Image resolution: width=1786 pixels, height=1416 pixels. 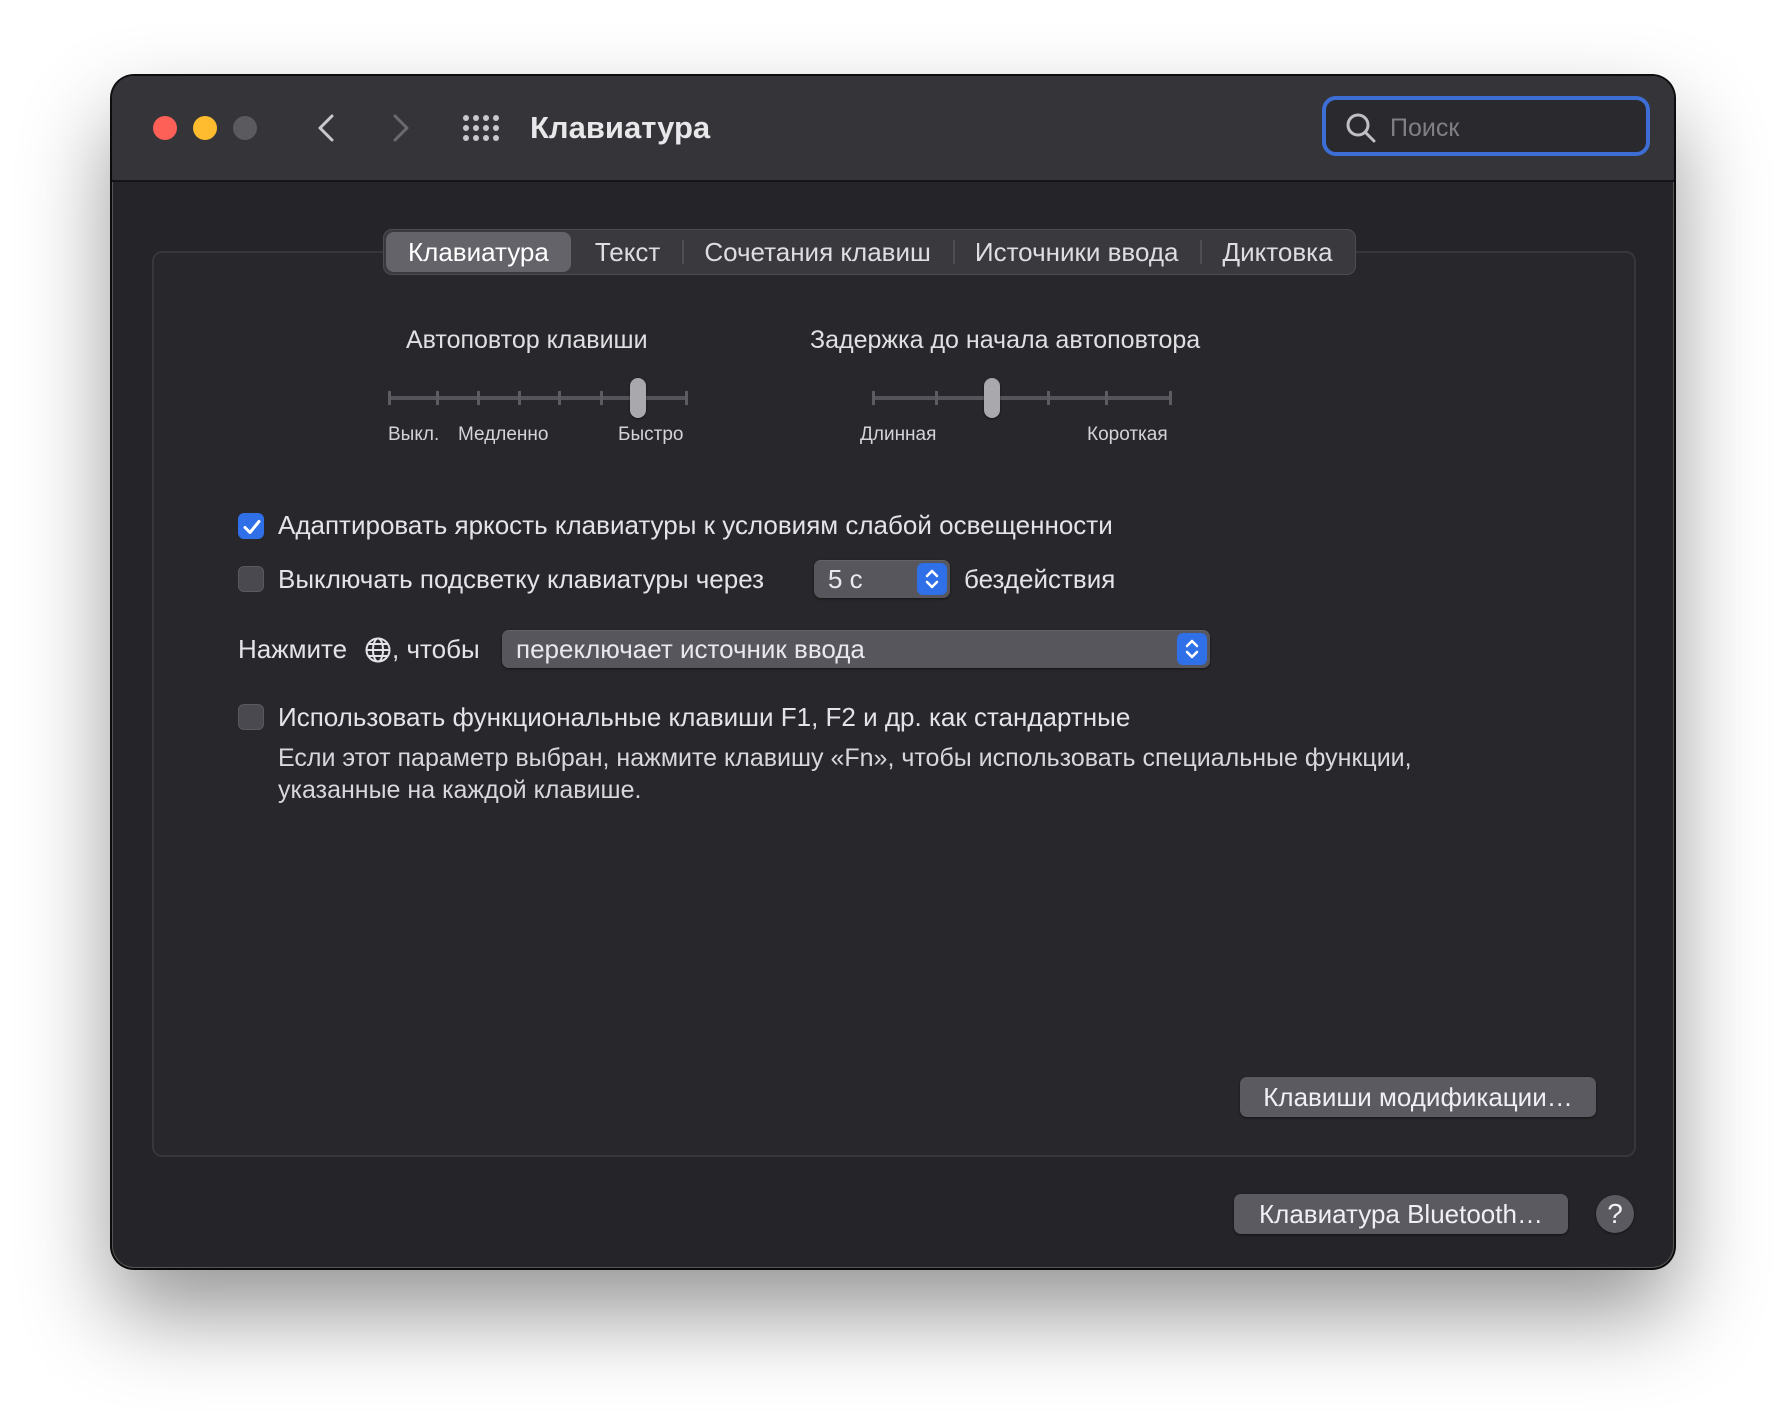 What do you see at coordinates (690, 649) in the screenshot?
I see `globe-action-value: переключает источник ввода` at bounding box center [690, 649].